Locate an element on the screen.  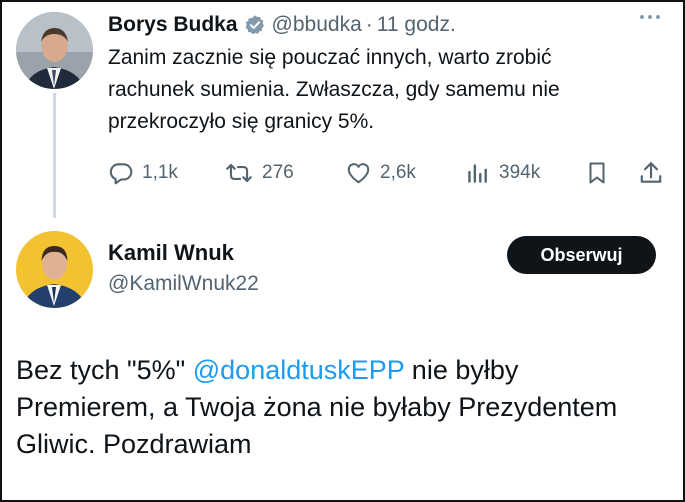
bookmark-icon is located at coordinates (597, 173).